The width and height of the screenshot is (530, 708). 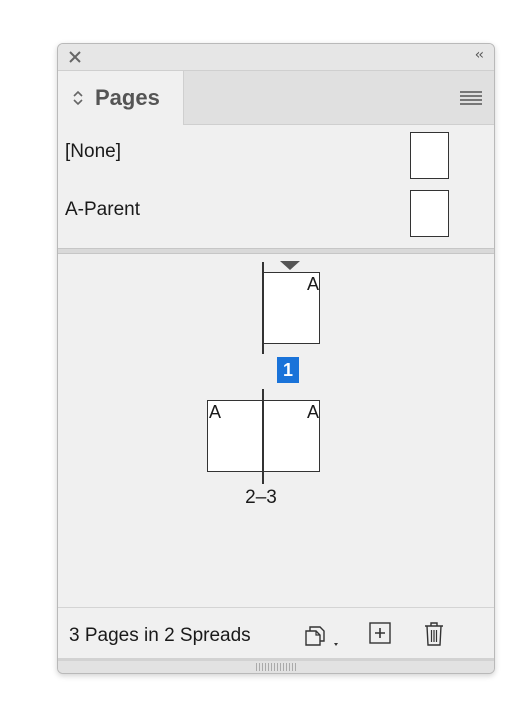 I want to click on parent-item-a-parent: A-Parent, so click(x=276, y=211).